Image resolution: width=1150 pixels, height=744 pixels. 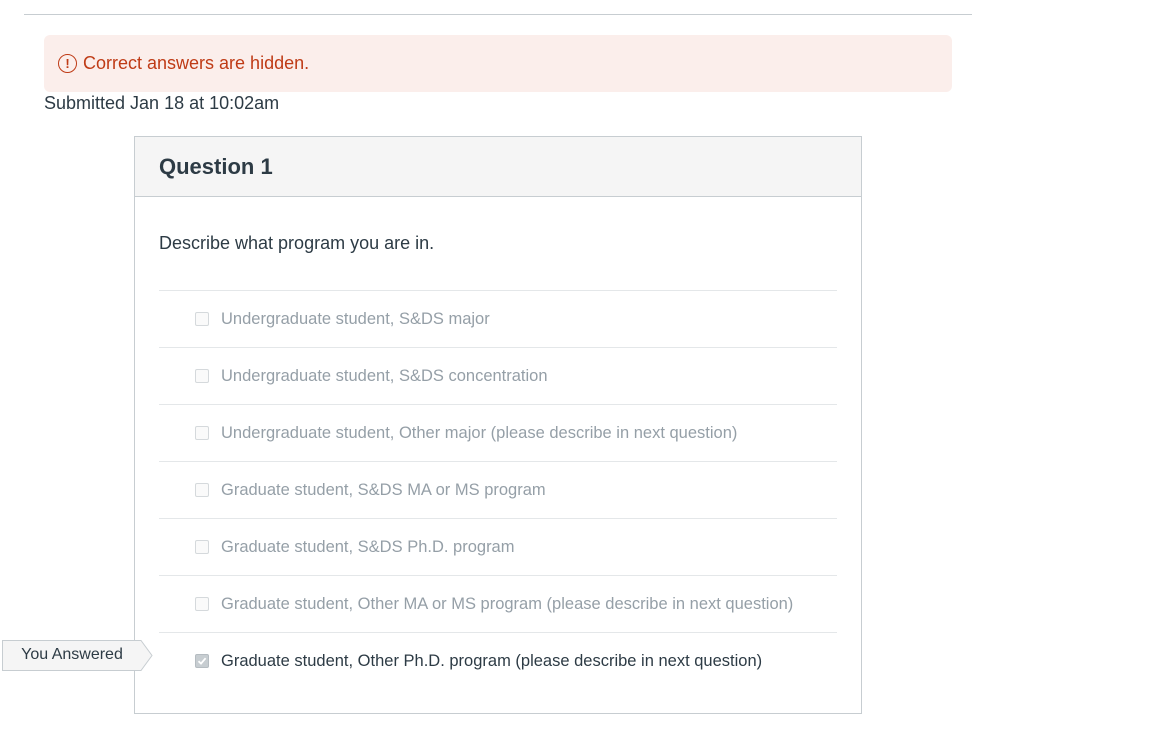 What do you see at coordinates (498, 318) in the screenshot?
I see `answer-option: Undergraduate student, S&DS major` at bounding box center [498, 318].